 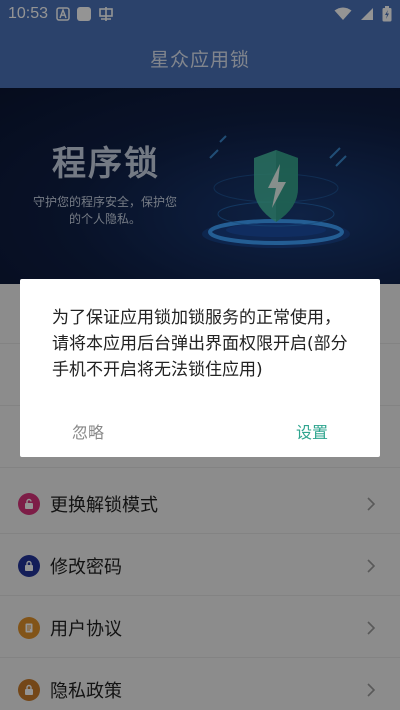 What do you see at coordinates (312, 431) in the screenshot?
I see `settings-button: 设置` at bounding box center [312, 431].